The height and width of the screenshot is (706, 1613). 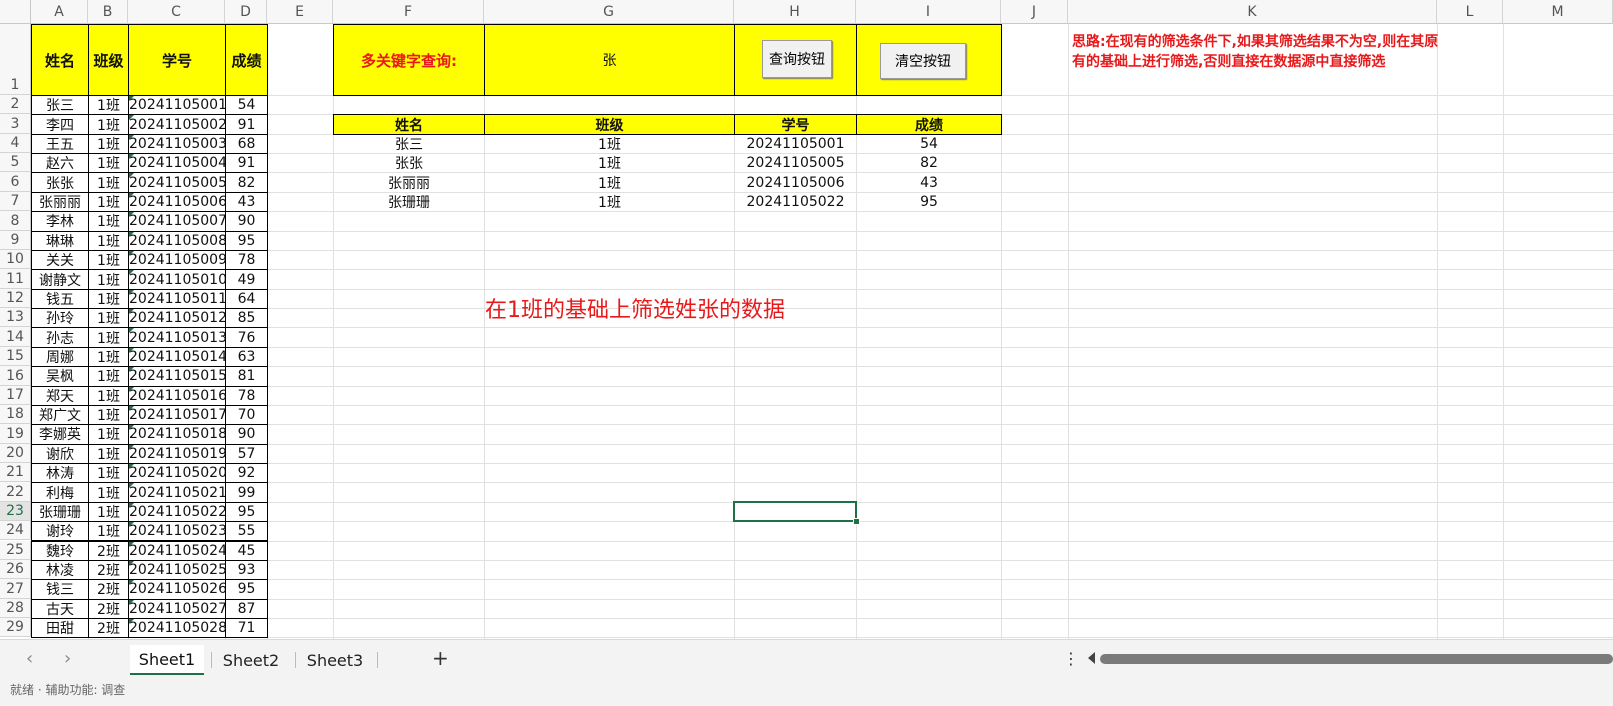 I want to click on source-data-cell: 钱五, so click(x=60, y=299).